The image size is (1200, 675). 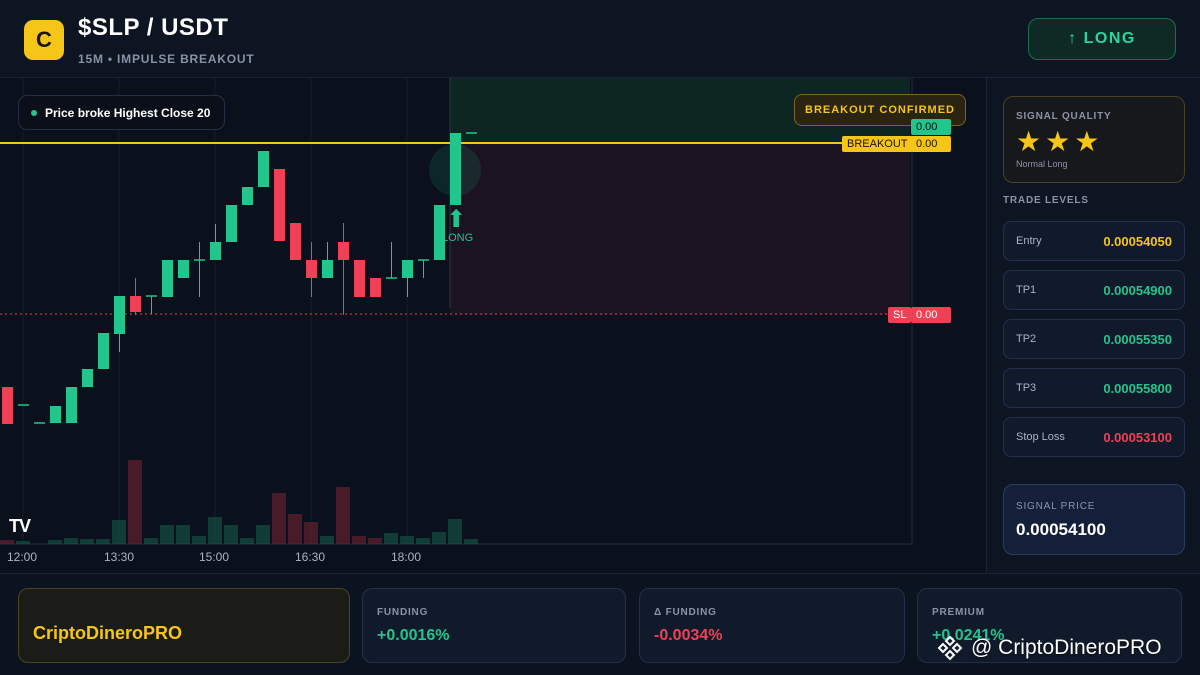 What do you see at coordinates (1094, 388) in the screenshot?
I see `level-tp3: TP3 0.00055800` at bounding box center [1094, 388].